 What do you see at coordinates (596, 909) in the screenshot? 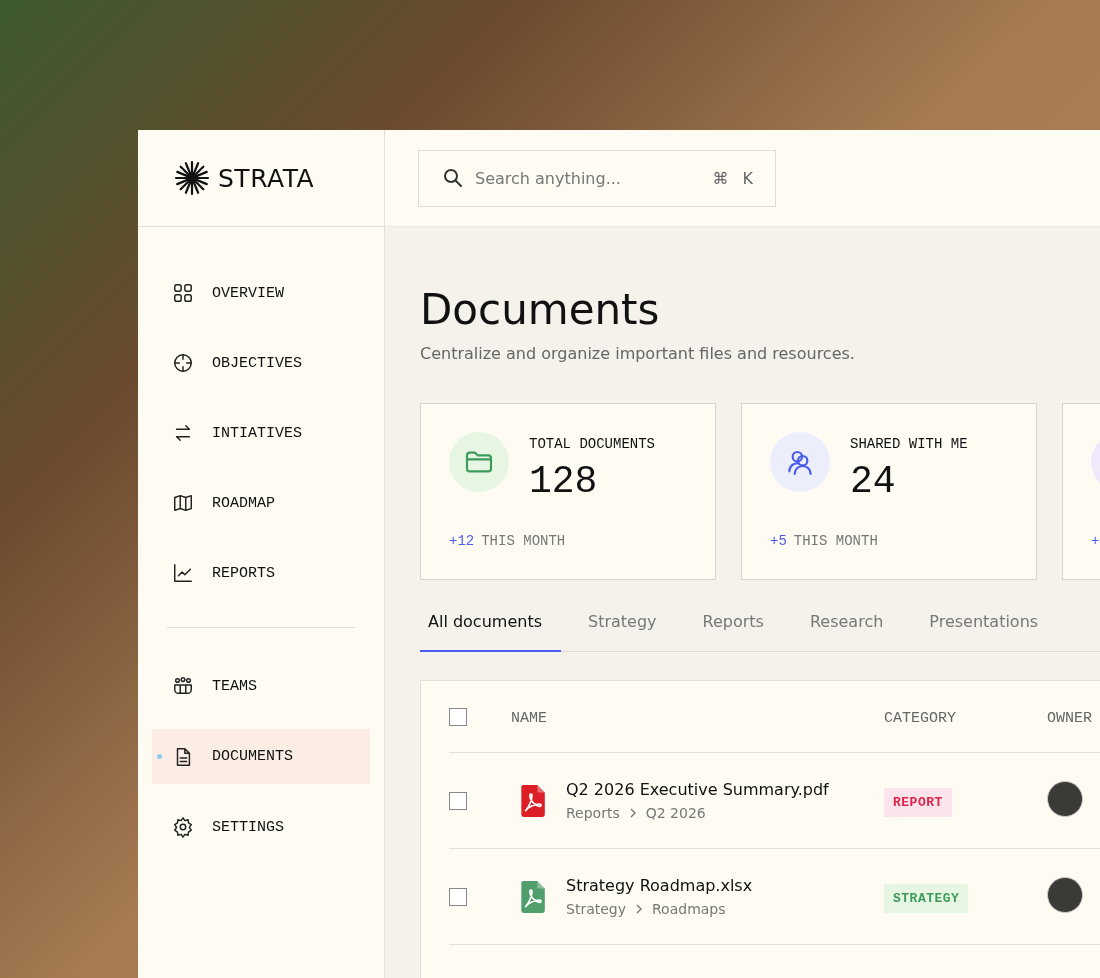
I see `breadcrumb-link: Strategy` at bounding box center [596, 909].